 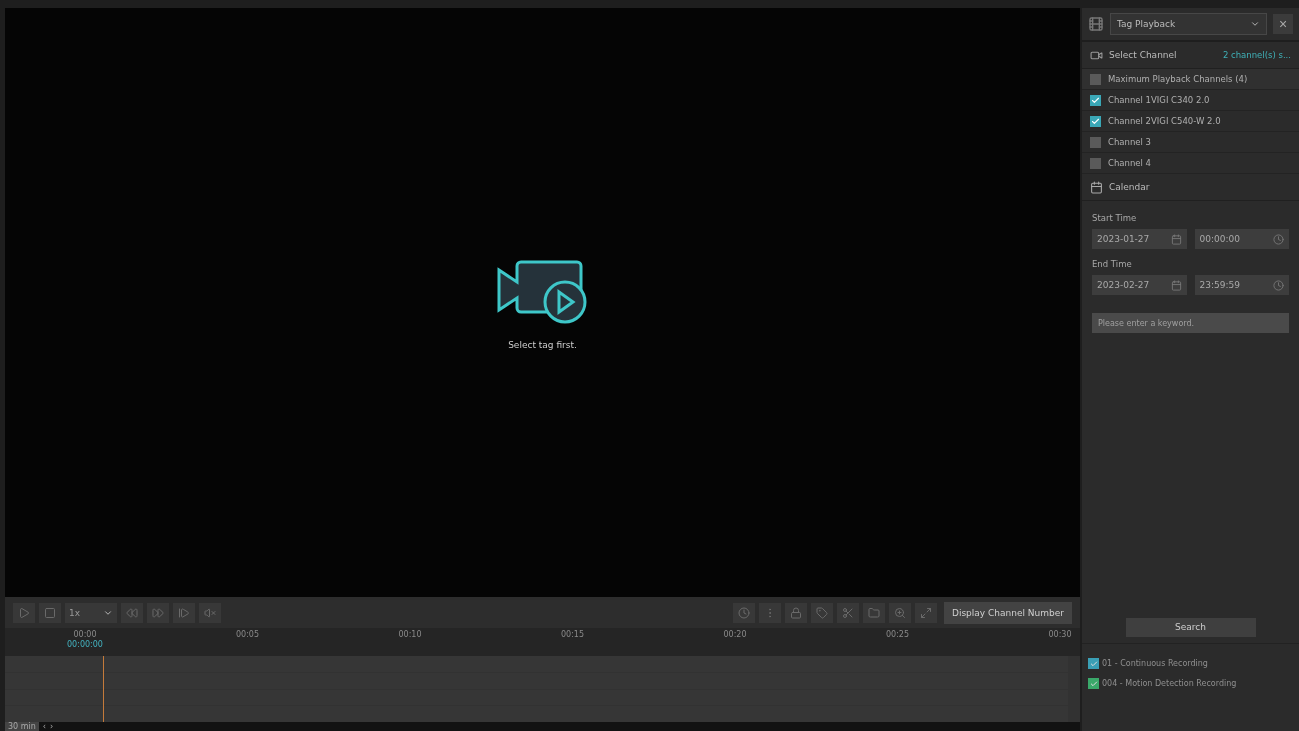 What do you see at coordinates (91, 612) in the screenshot?
I see `speed-dropdown: 1x` at bounding box center [91, 612].